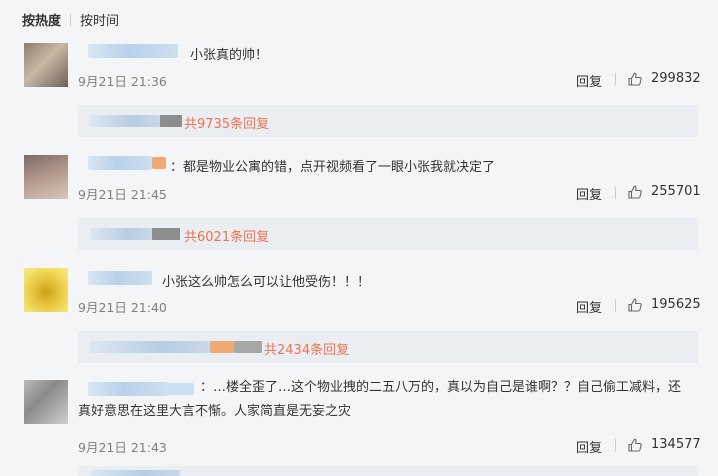  I want to click on sort-bar: 按热度 按时间, so click(70, 19).